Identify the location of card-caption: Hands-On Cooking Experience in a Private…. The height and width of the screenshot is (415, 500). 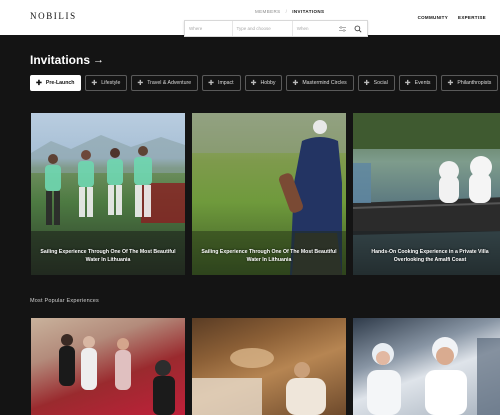
(430, 256).